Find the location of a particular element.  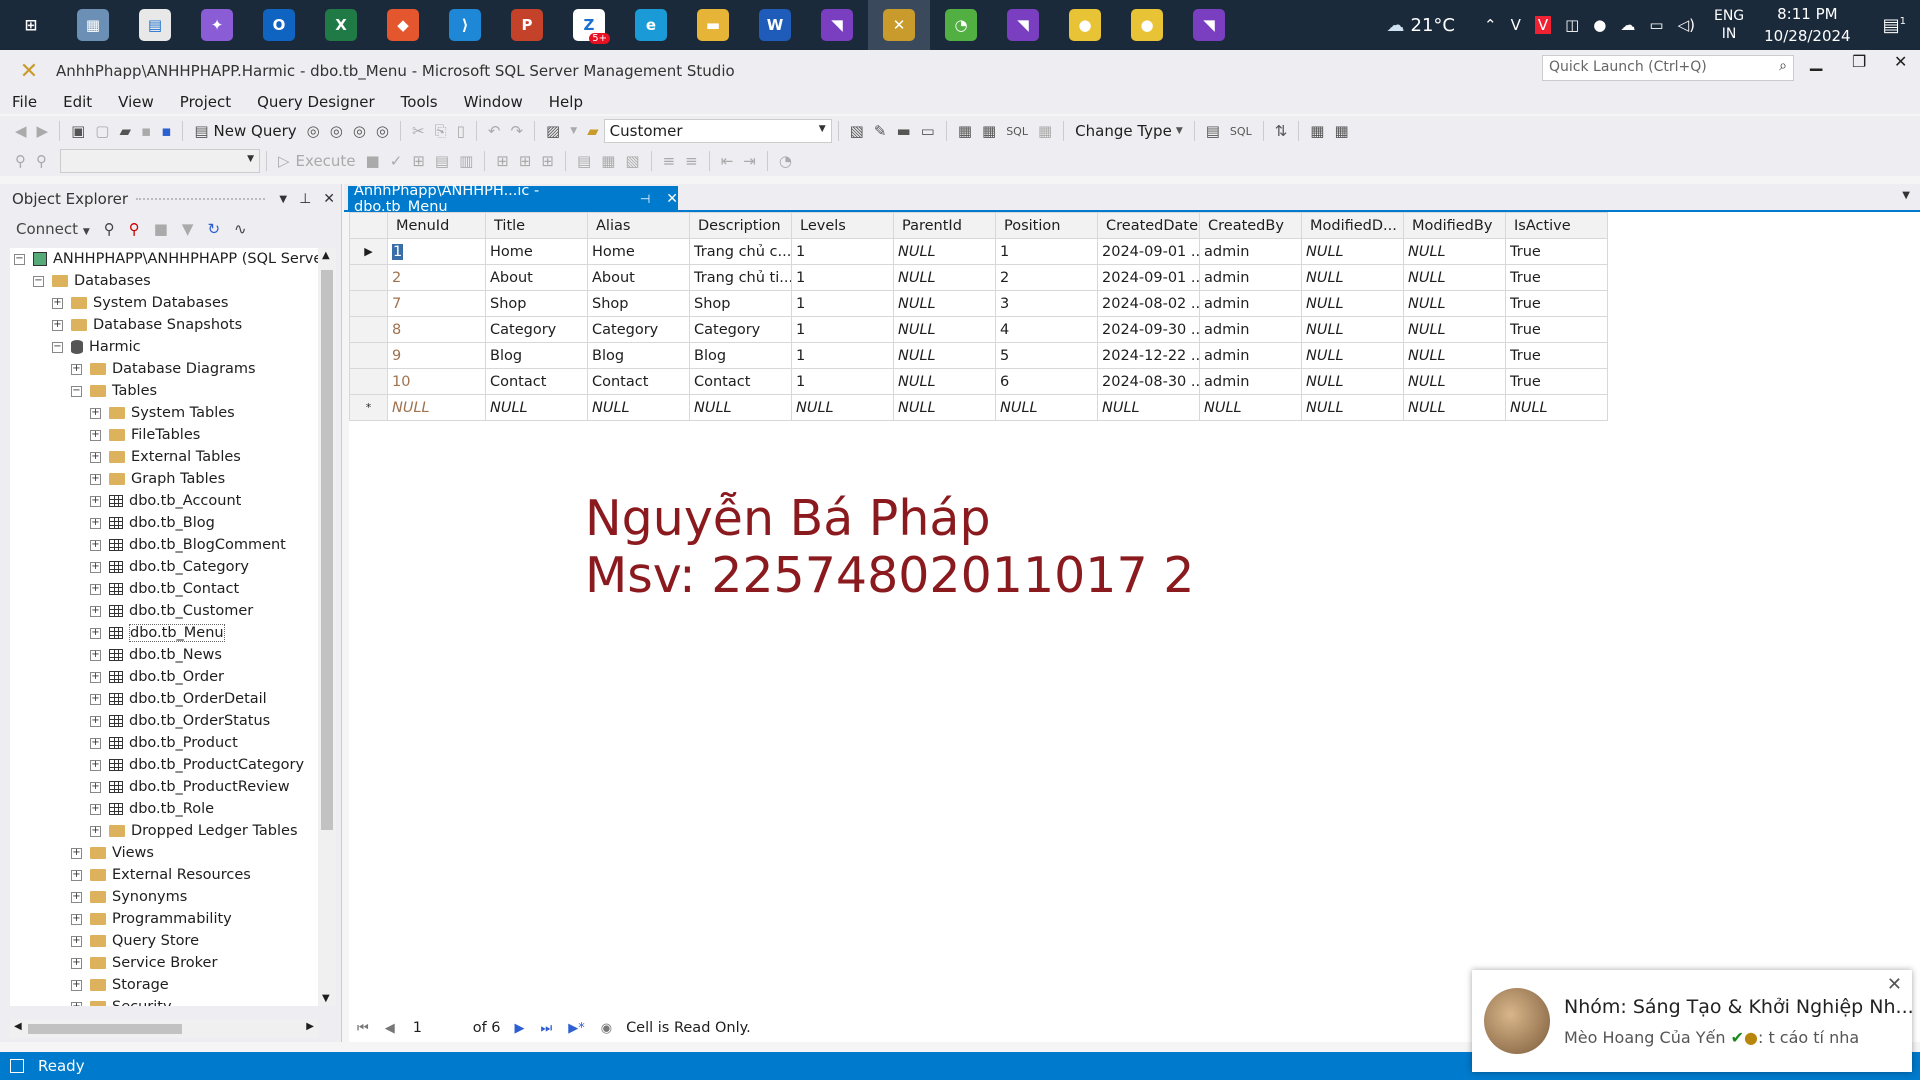

grid-cell: 5 is located at coordinates (1046, 355).